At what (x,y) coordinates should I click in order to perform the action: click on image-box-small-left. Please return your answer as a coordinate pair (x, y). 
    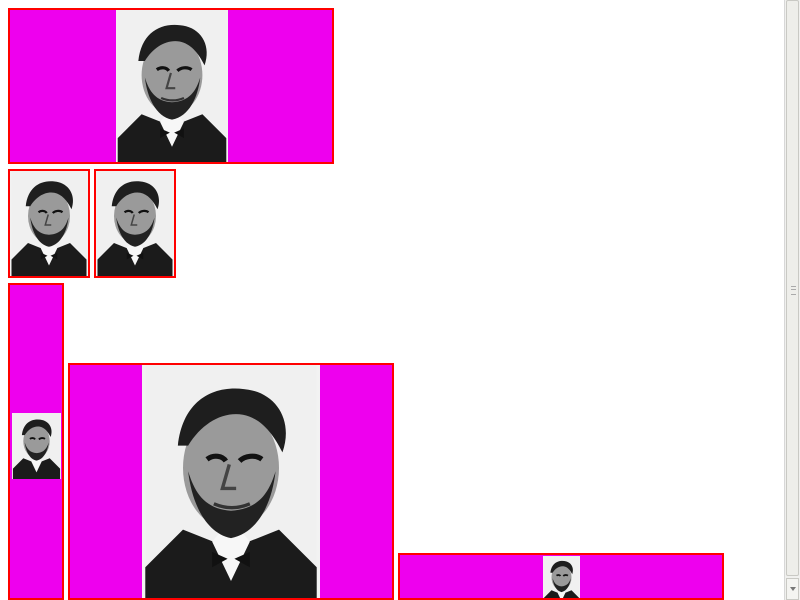
    Looking at the image, I should click on (49, 223).